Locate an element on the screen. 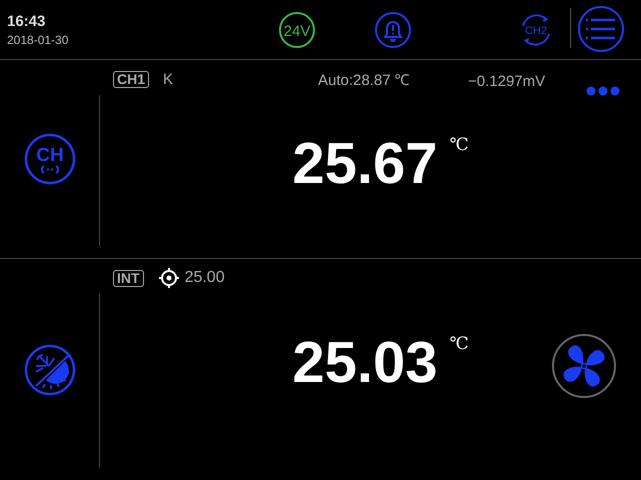 This screenshot has height=480, width=641. target-icon is located at coordinates (169, 278).